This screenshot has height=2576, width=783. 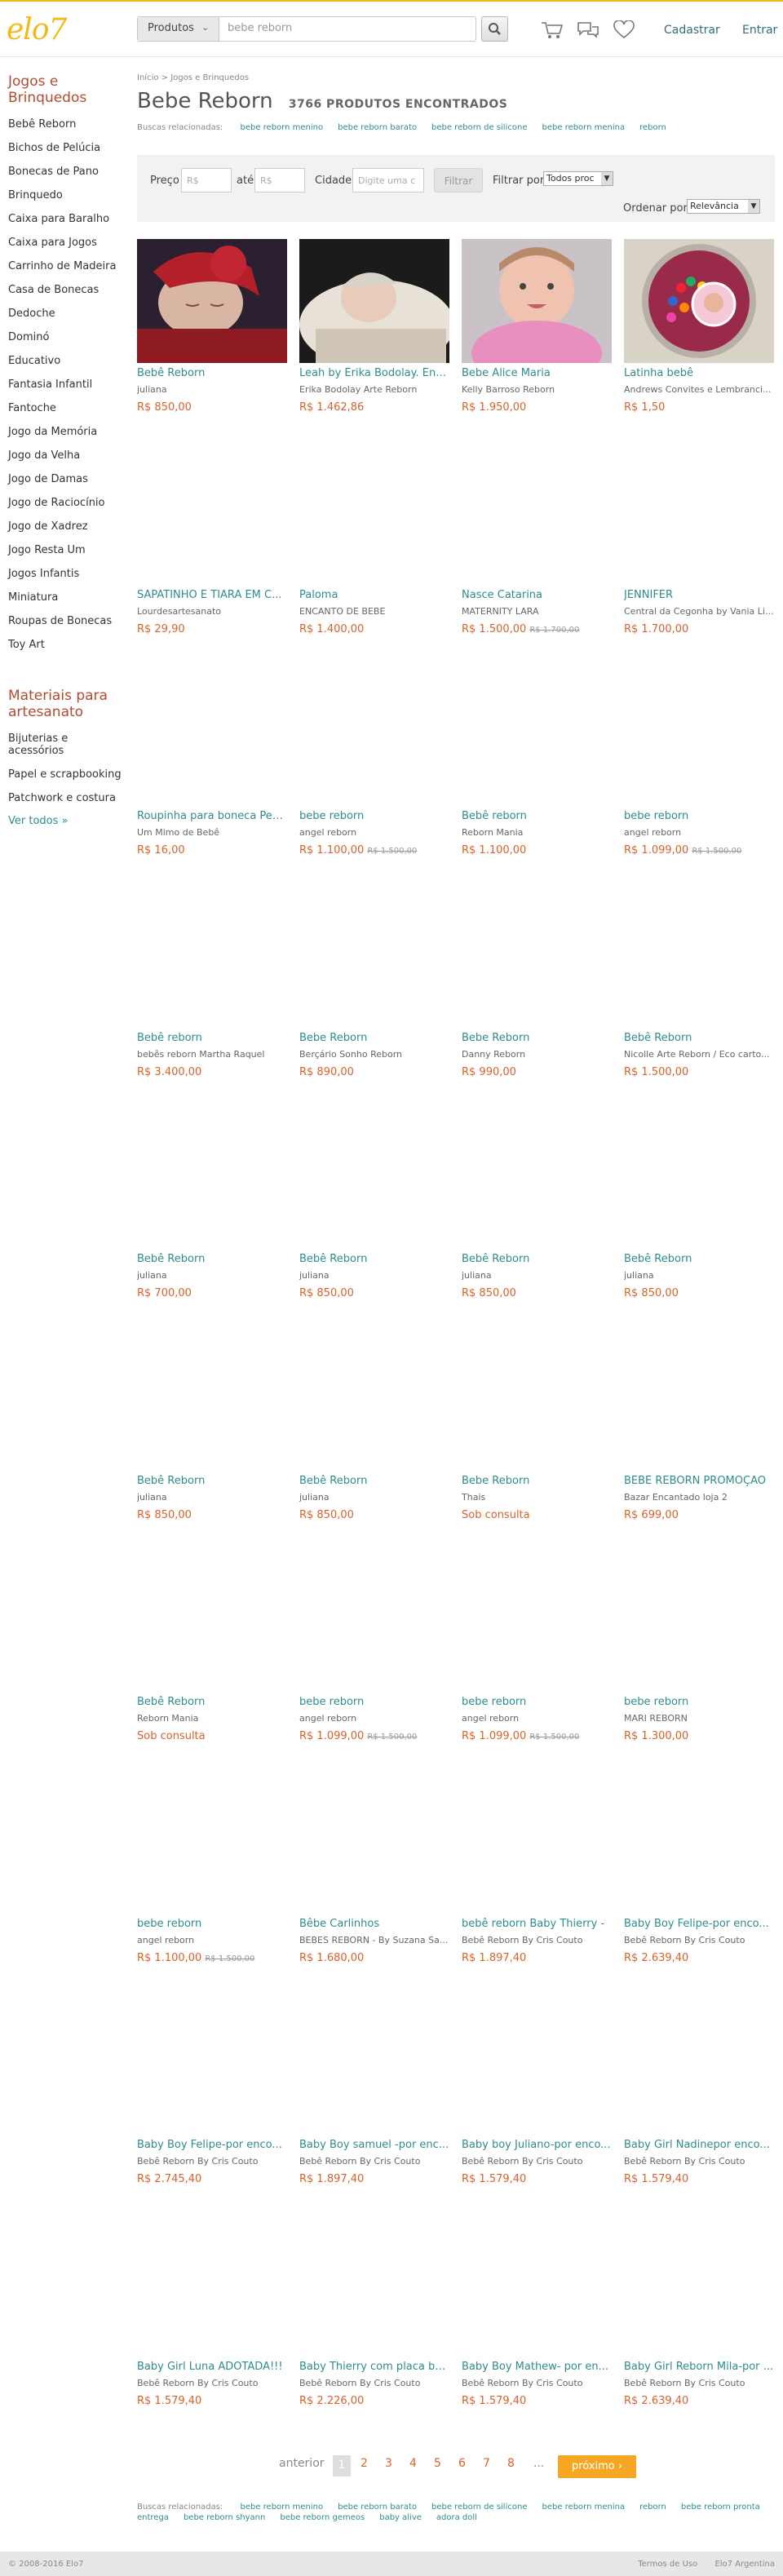 I want to click on login-link: Entrar, so click(x=759, y=30).